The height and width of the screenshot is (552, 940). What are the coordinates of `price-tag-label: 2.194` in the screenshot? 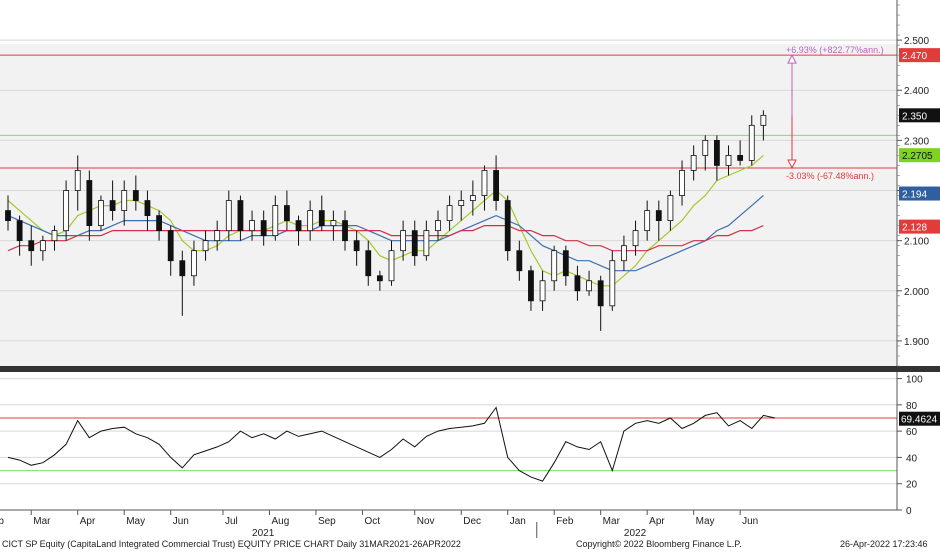 It's located at (914, 195).